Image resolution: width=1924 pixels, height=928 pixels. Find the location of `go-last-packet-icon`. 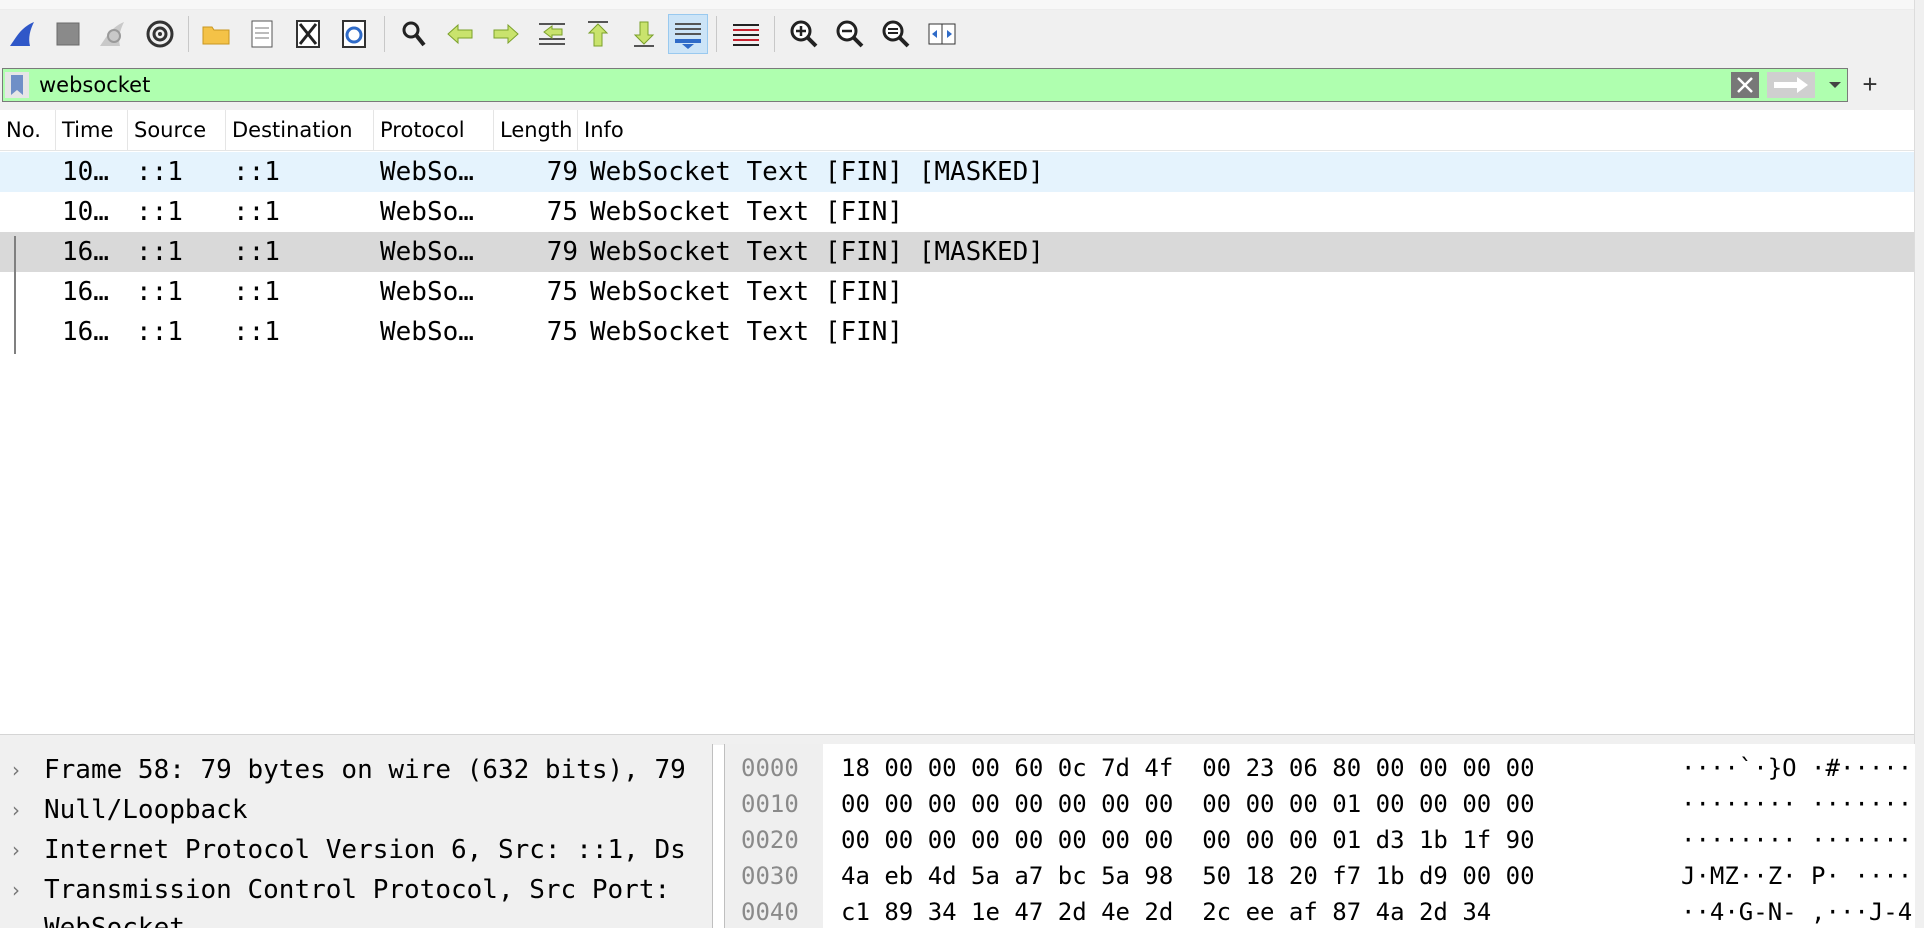

go-last-packet-icon is located at coordinates (644, 34).